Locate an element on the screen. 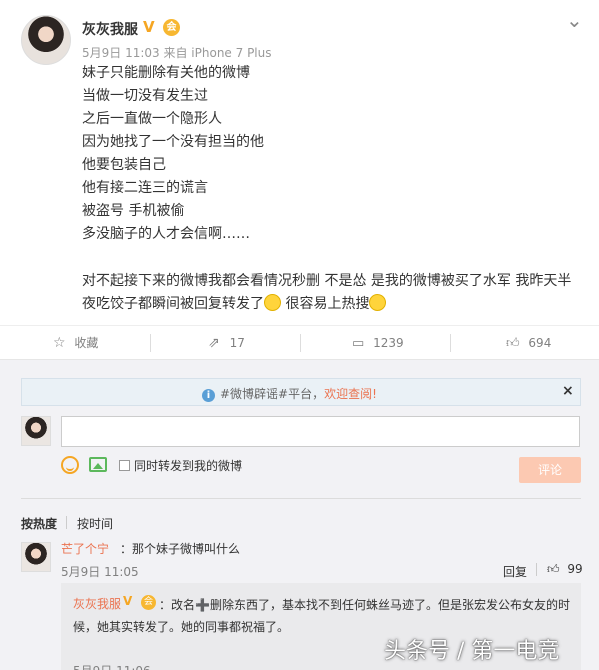  favorite-button: ☆ 收藏 is located at coordinates (75, 343).